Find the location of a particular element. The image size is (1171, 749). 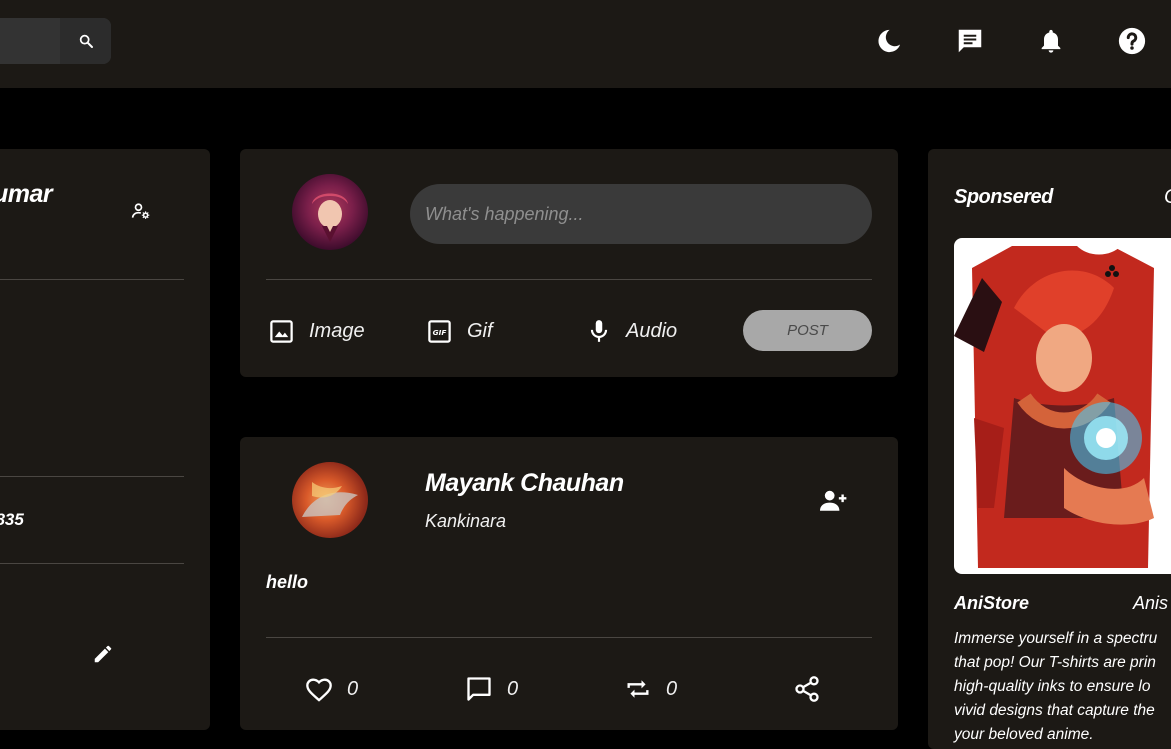

search-button is located at coordinates (85, 41).